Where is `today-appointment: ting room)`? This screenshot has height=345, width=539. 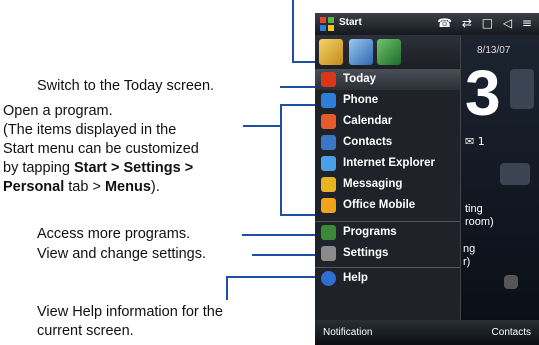 today-appointment: ting room) is located at coordinates (479, 215).